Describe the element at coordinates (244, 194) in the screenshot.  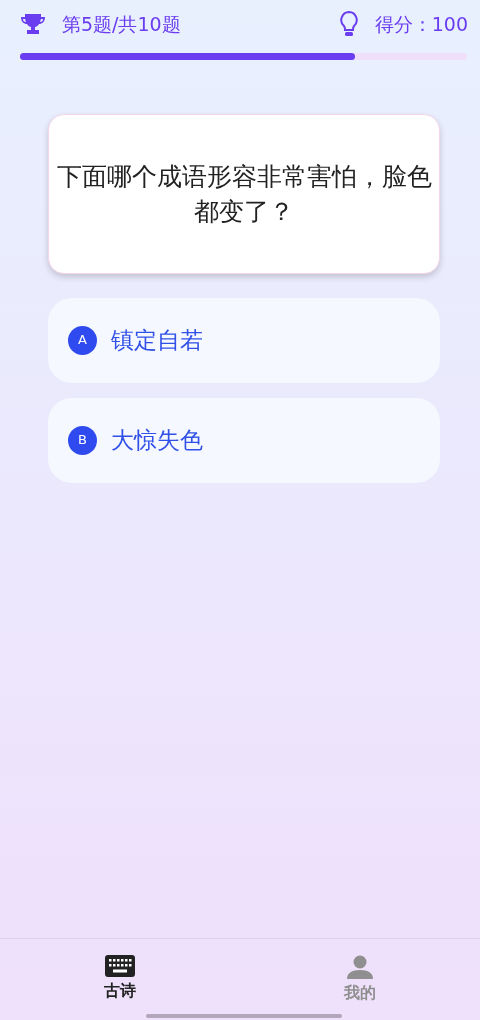
I see `question-text: 下面哪个成语形容非常害怕，脸色都变了？` at that location.